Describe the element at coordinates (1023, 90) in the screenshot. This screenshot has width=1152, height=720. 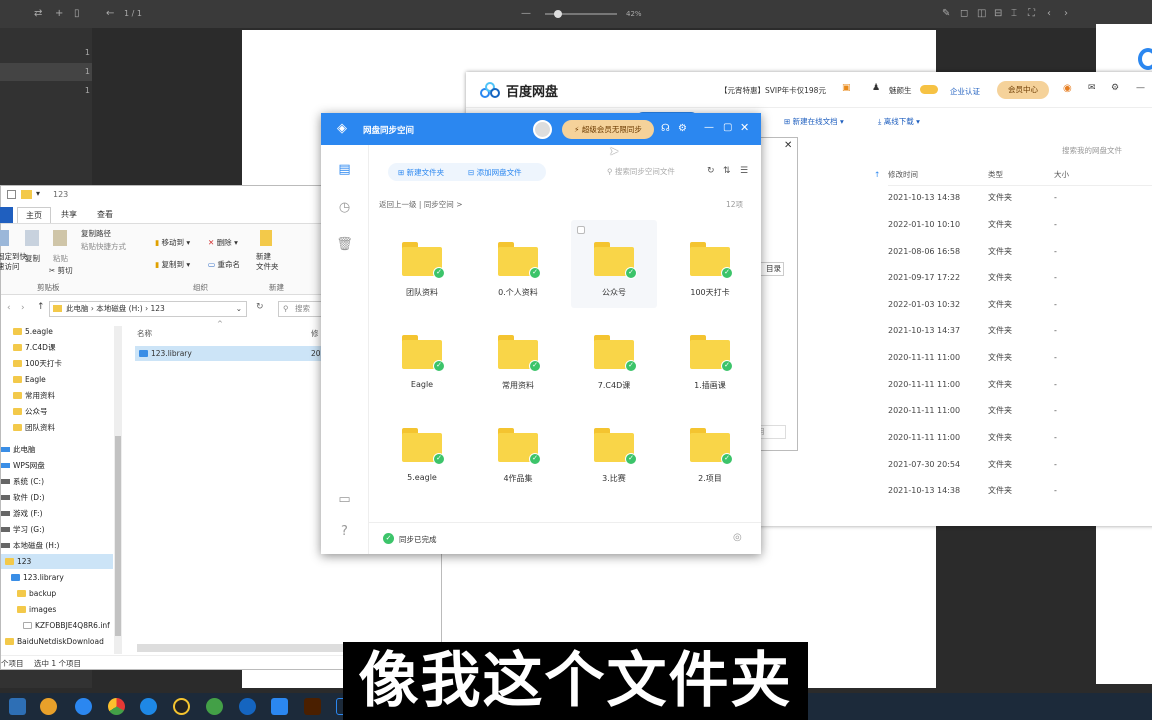
I see `member-center-button: 会员中心` at that location.